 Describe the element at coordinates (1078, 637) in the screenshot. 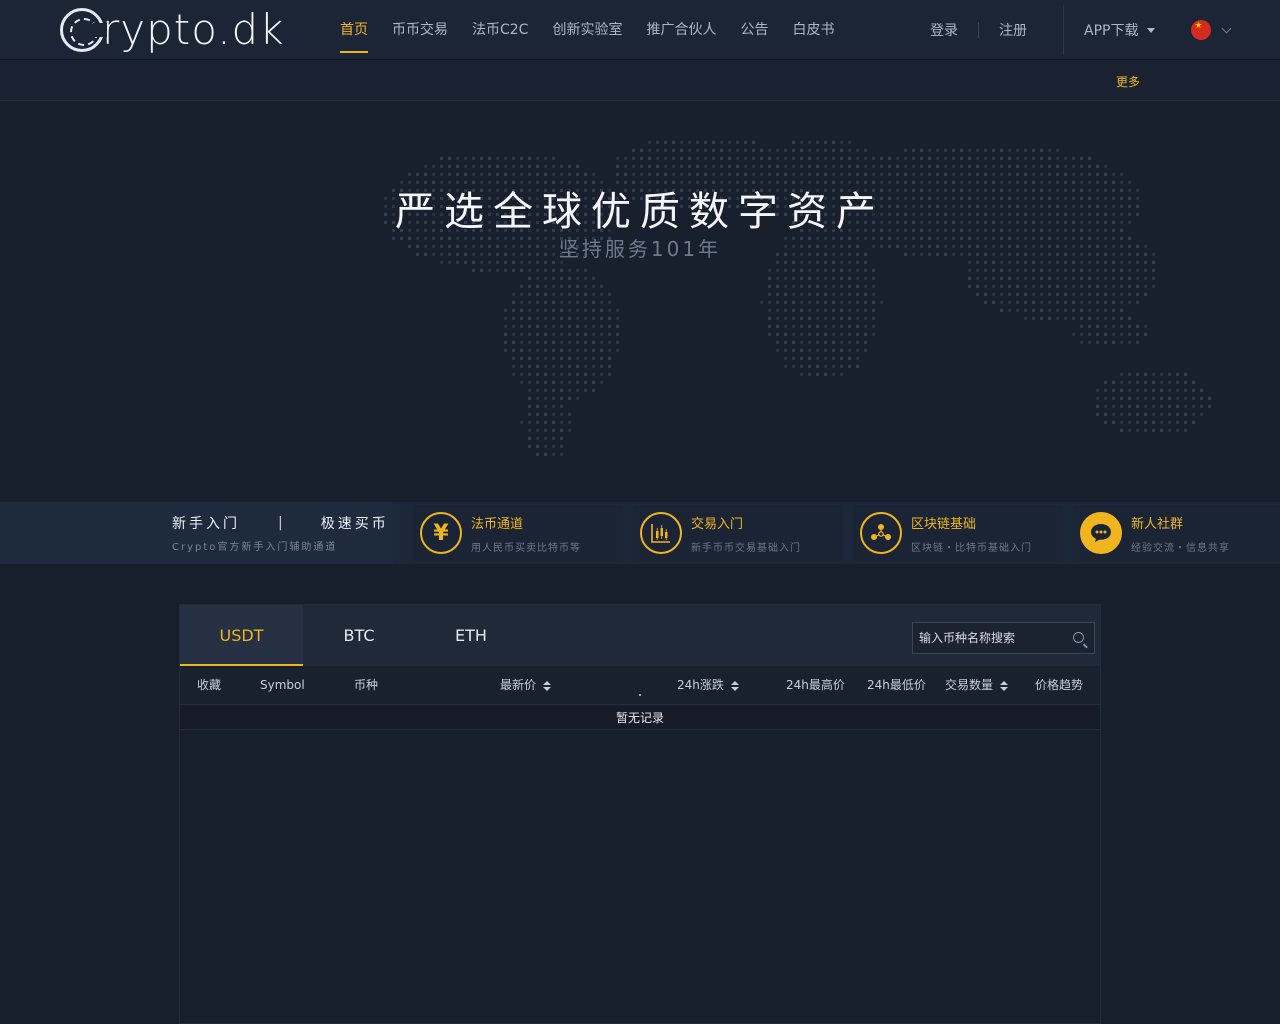

I see `search-icon` at that location.